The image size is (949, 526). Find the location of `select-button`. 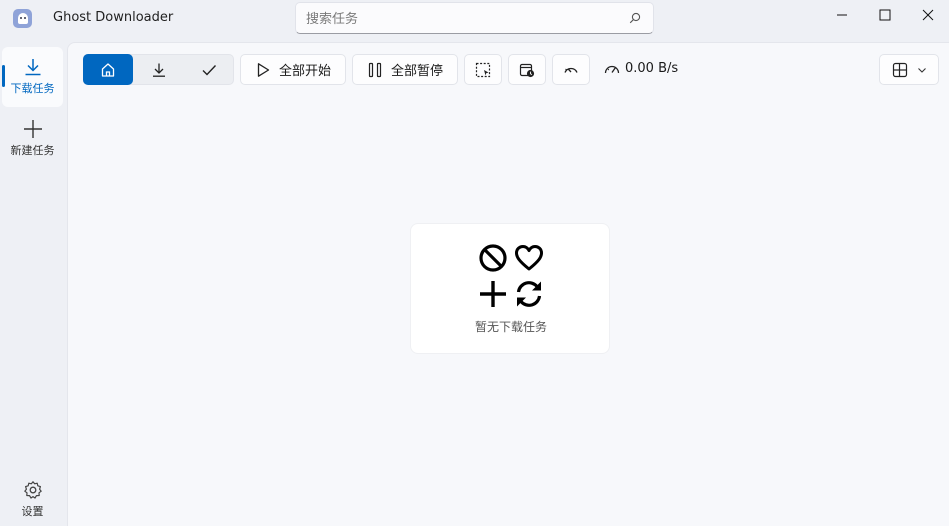

select-button is located at coordinates (483, 69).